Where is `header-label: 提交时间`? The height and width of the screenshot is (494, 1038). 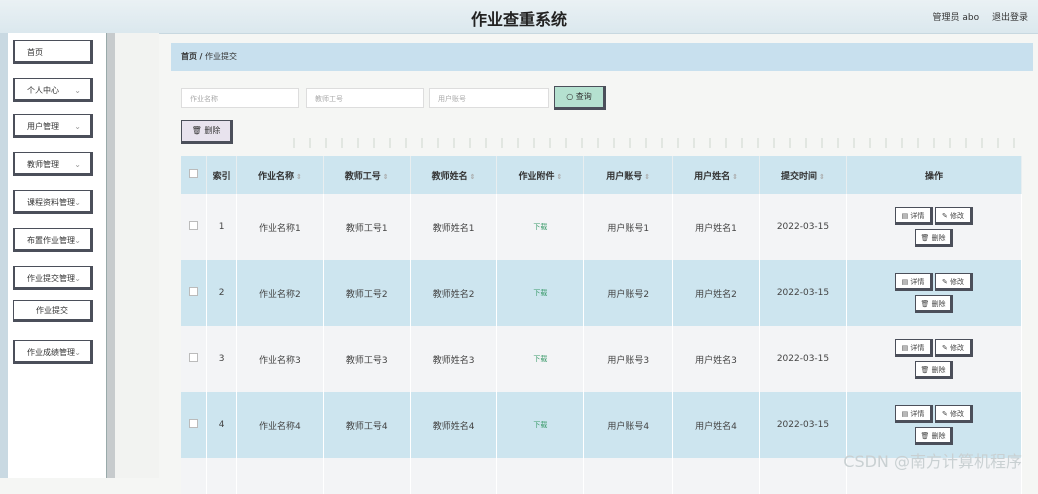
header-label: 提交时间 is located at coordinates (799, 176).